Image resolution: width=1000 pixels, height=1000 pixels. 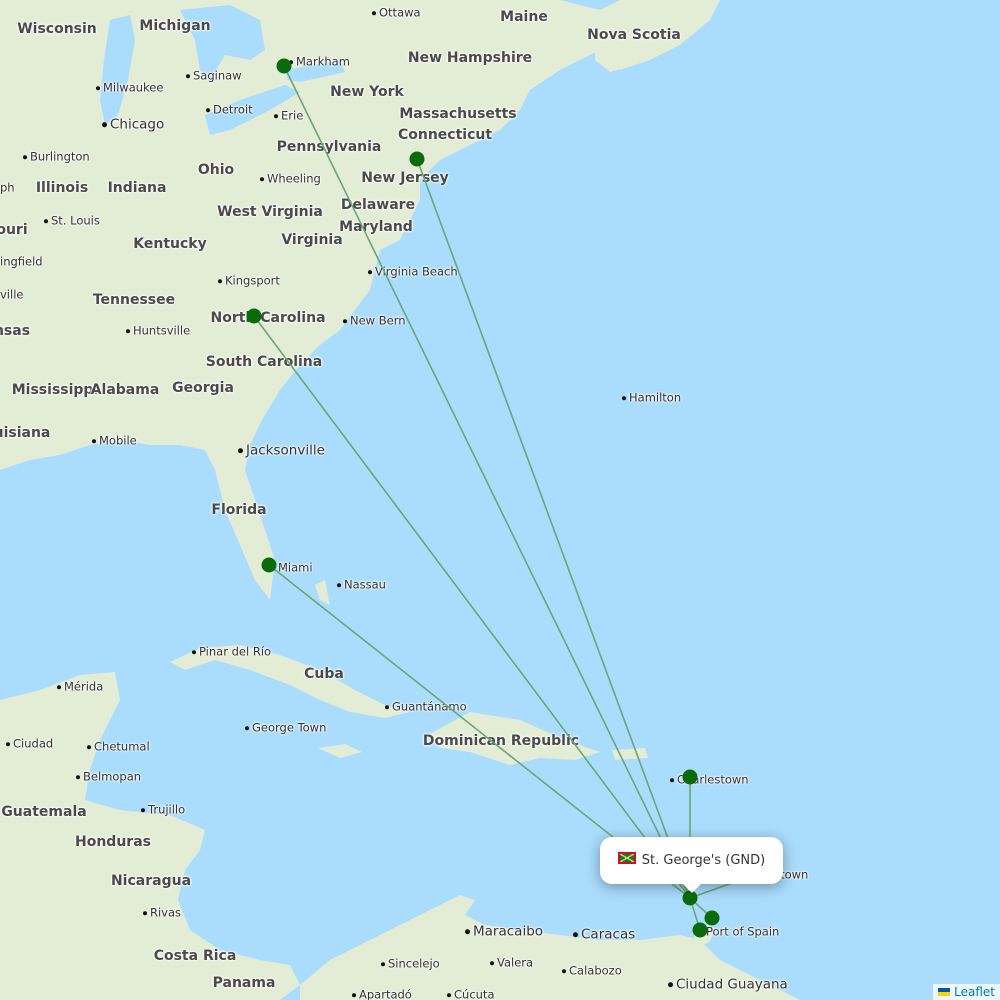 What do you see at coordinates (231, 652) in the screenshot?
I see `city-label: Pinar del Río` at bounding box center [231, 652].